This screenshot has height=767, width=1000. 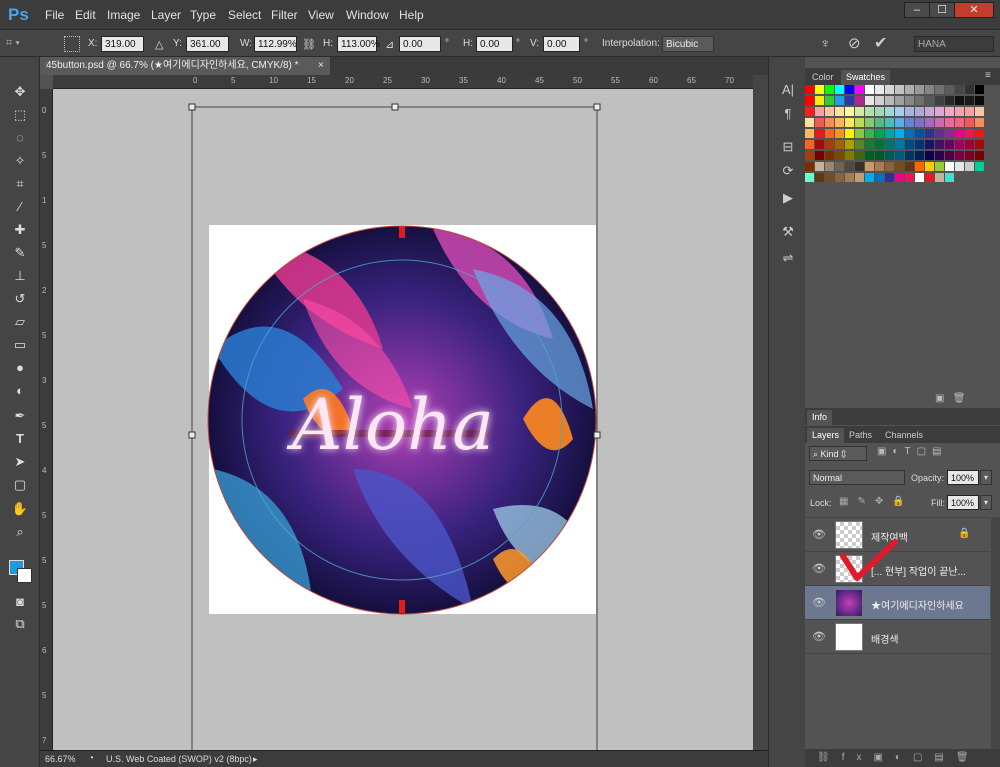 What do you see at coordinates (986, 502) in the screenshot?
I see `fill-dropdown-icon: ▾` at bounding box center [986, 502].